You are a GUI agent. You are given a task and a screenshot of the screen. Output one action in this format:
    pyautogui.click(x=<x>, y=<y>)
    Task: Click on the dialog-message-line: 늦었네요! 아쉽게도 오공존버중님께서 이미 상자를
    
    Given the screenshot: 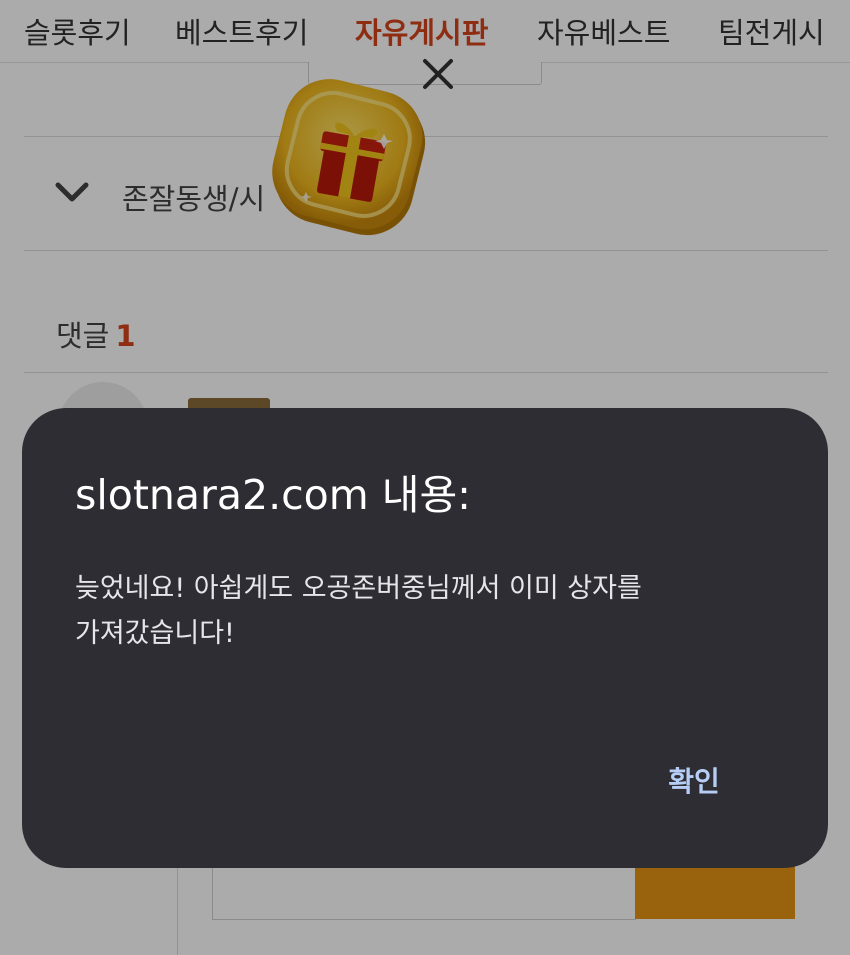 What is the action you would take?
    pyautogui.click(x=358, y=588)
    